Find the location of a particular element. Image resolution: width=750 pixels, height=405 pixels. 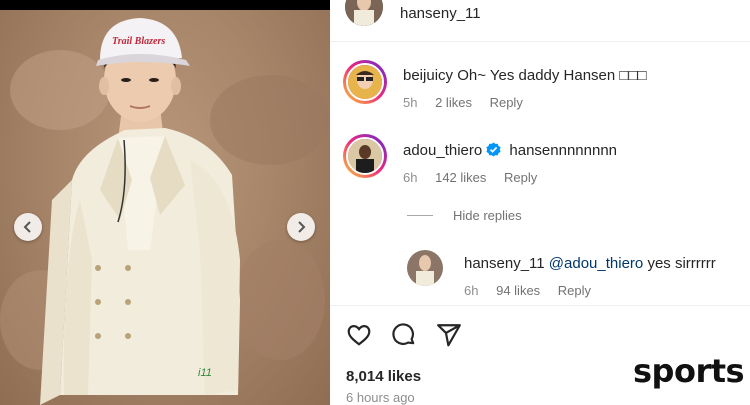

reply-username: hanseny_11 is located at coordinates (504, 263).